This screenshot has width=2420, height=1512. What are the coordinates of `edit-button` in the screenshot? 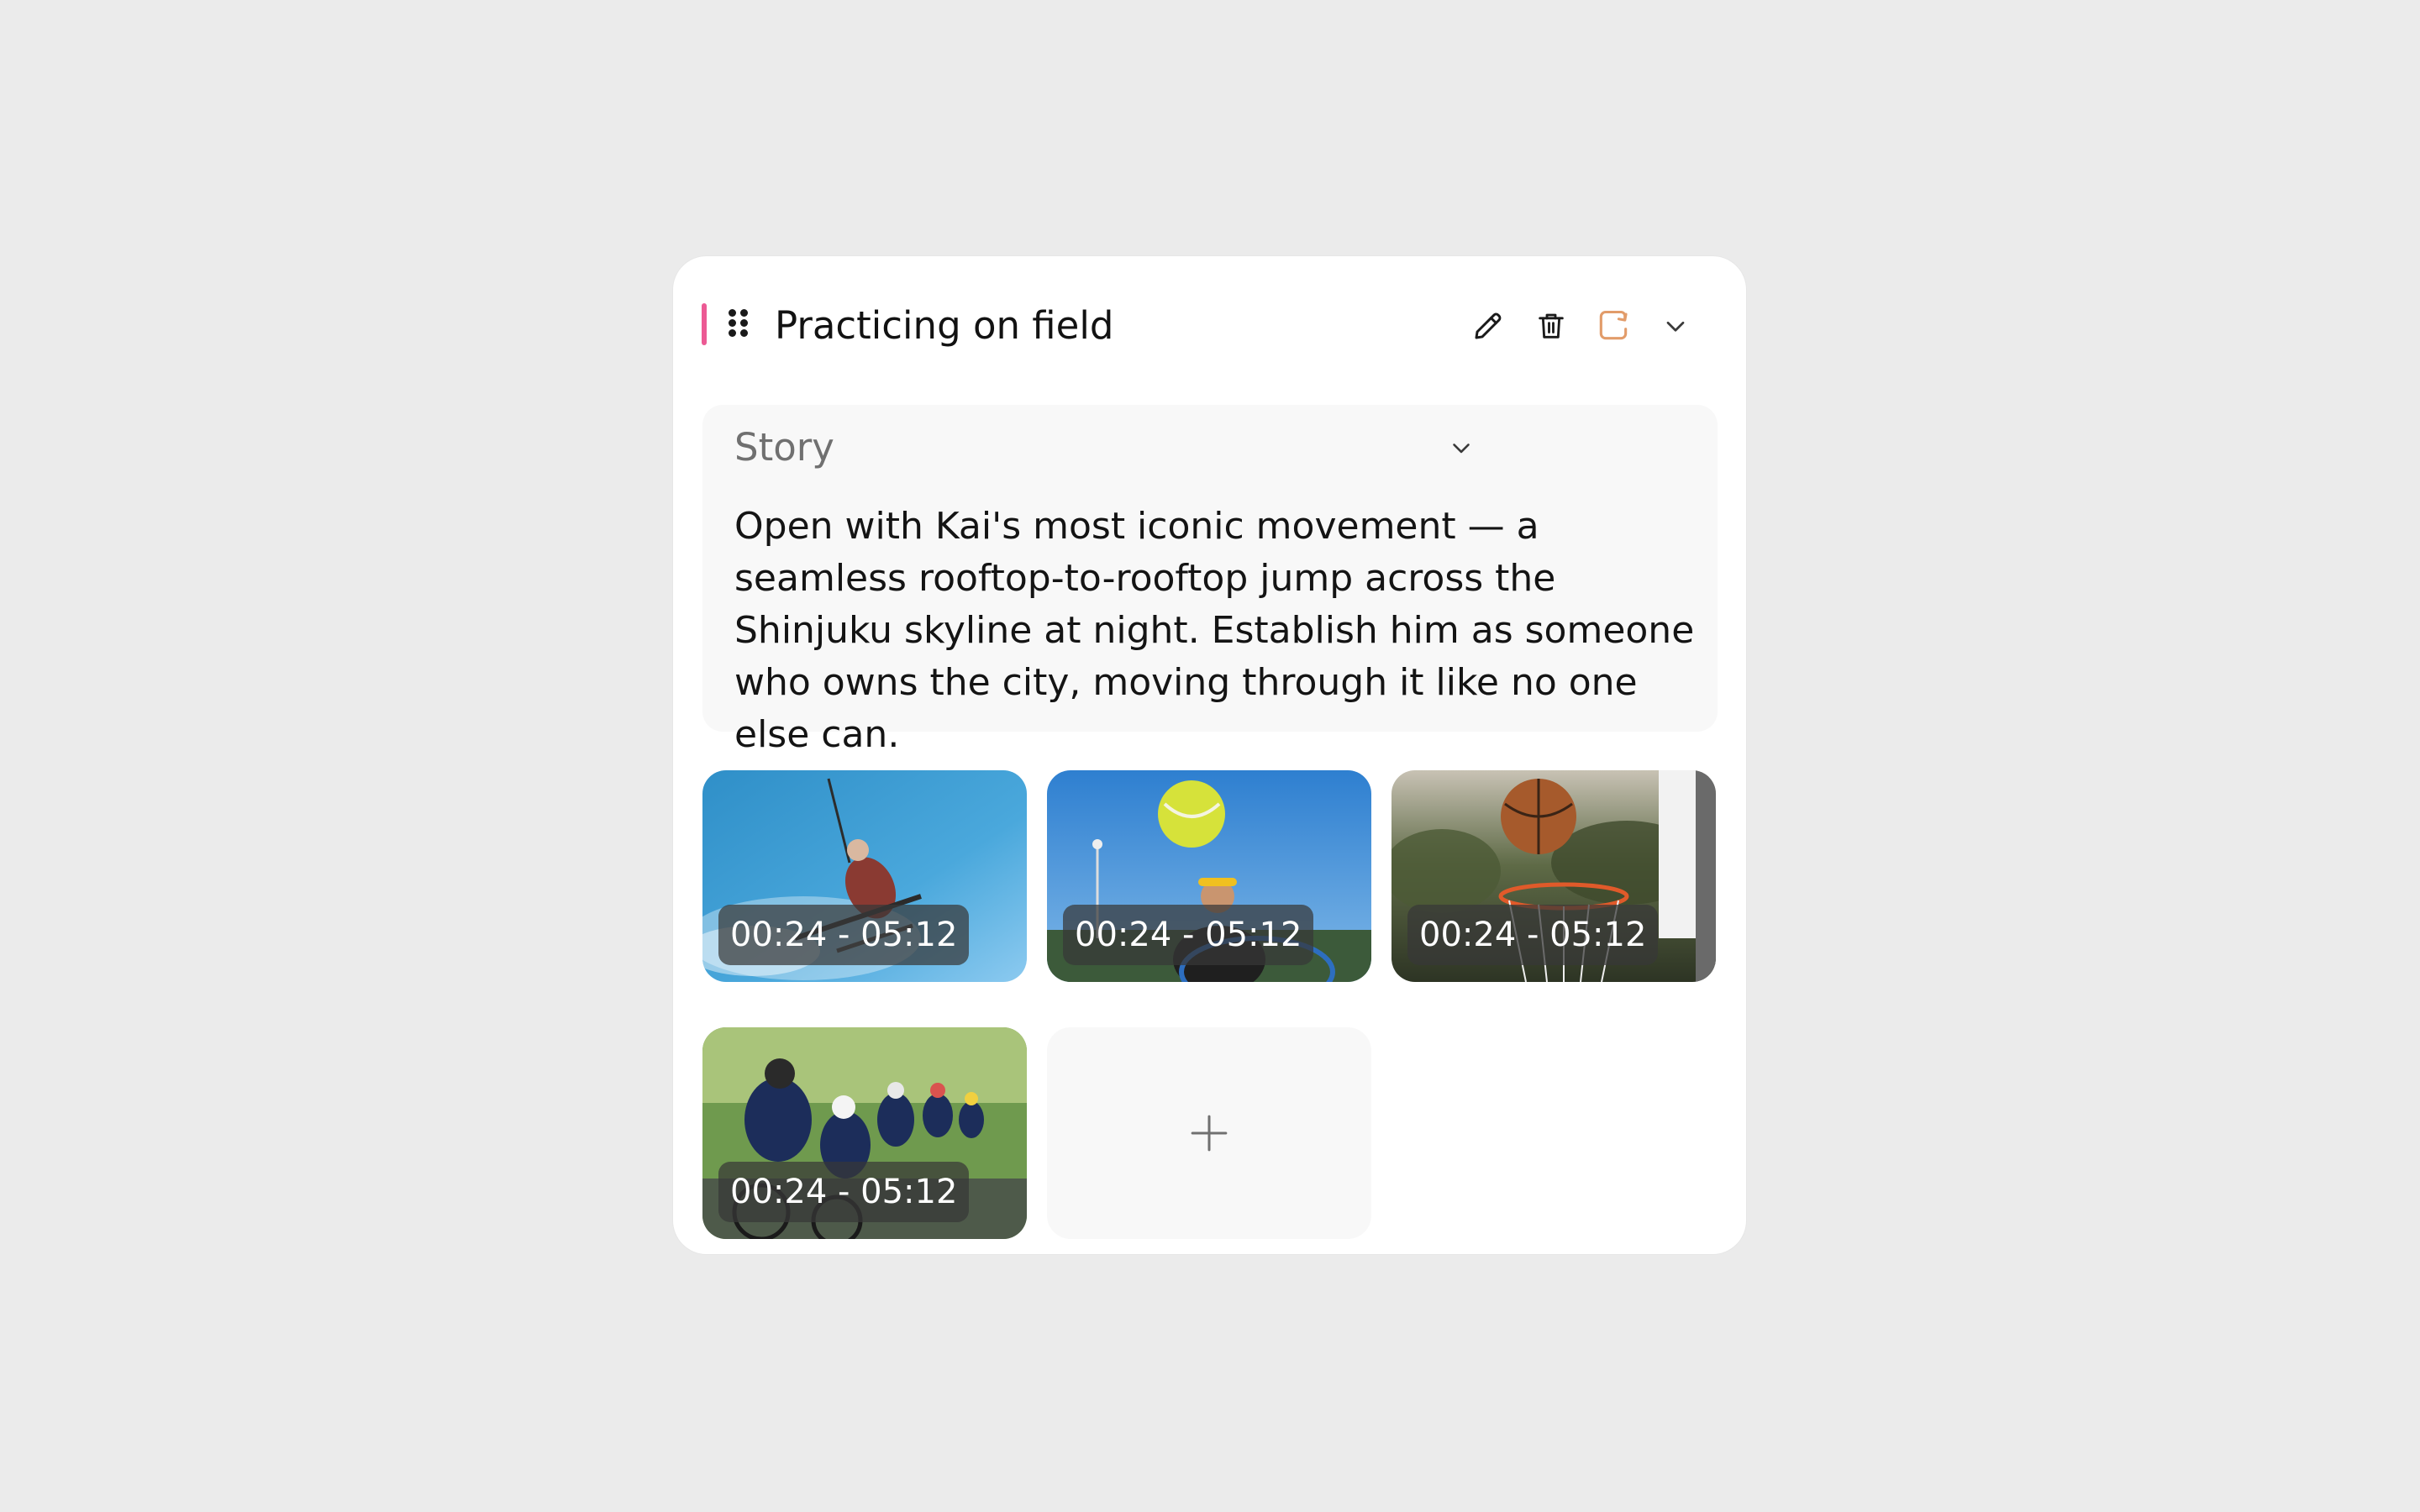 It's located at (1488, 326).